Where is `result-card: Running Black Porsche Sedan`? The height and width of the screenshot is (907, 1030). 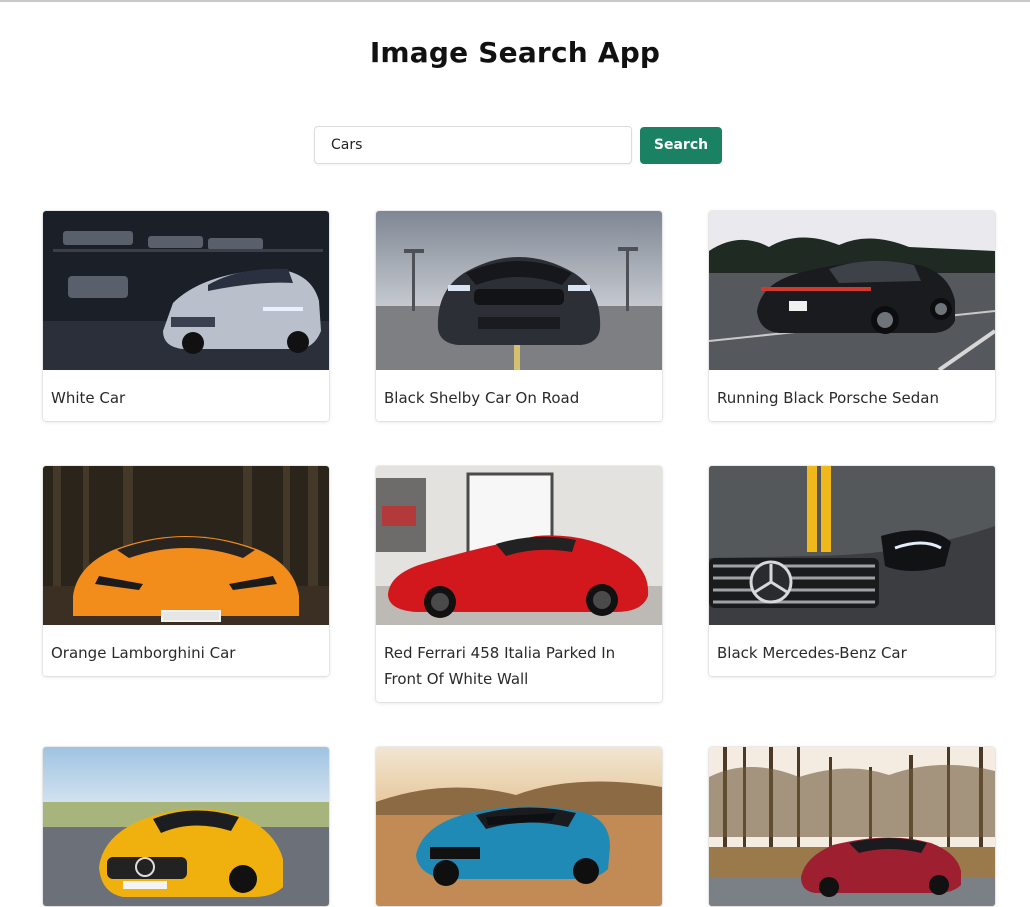 result-card: Running Black Porsche Sedan is located at coordinates (852, 316).